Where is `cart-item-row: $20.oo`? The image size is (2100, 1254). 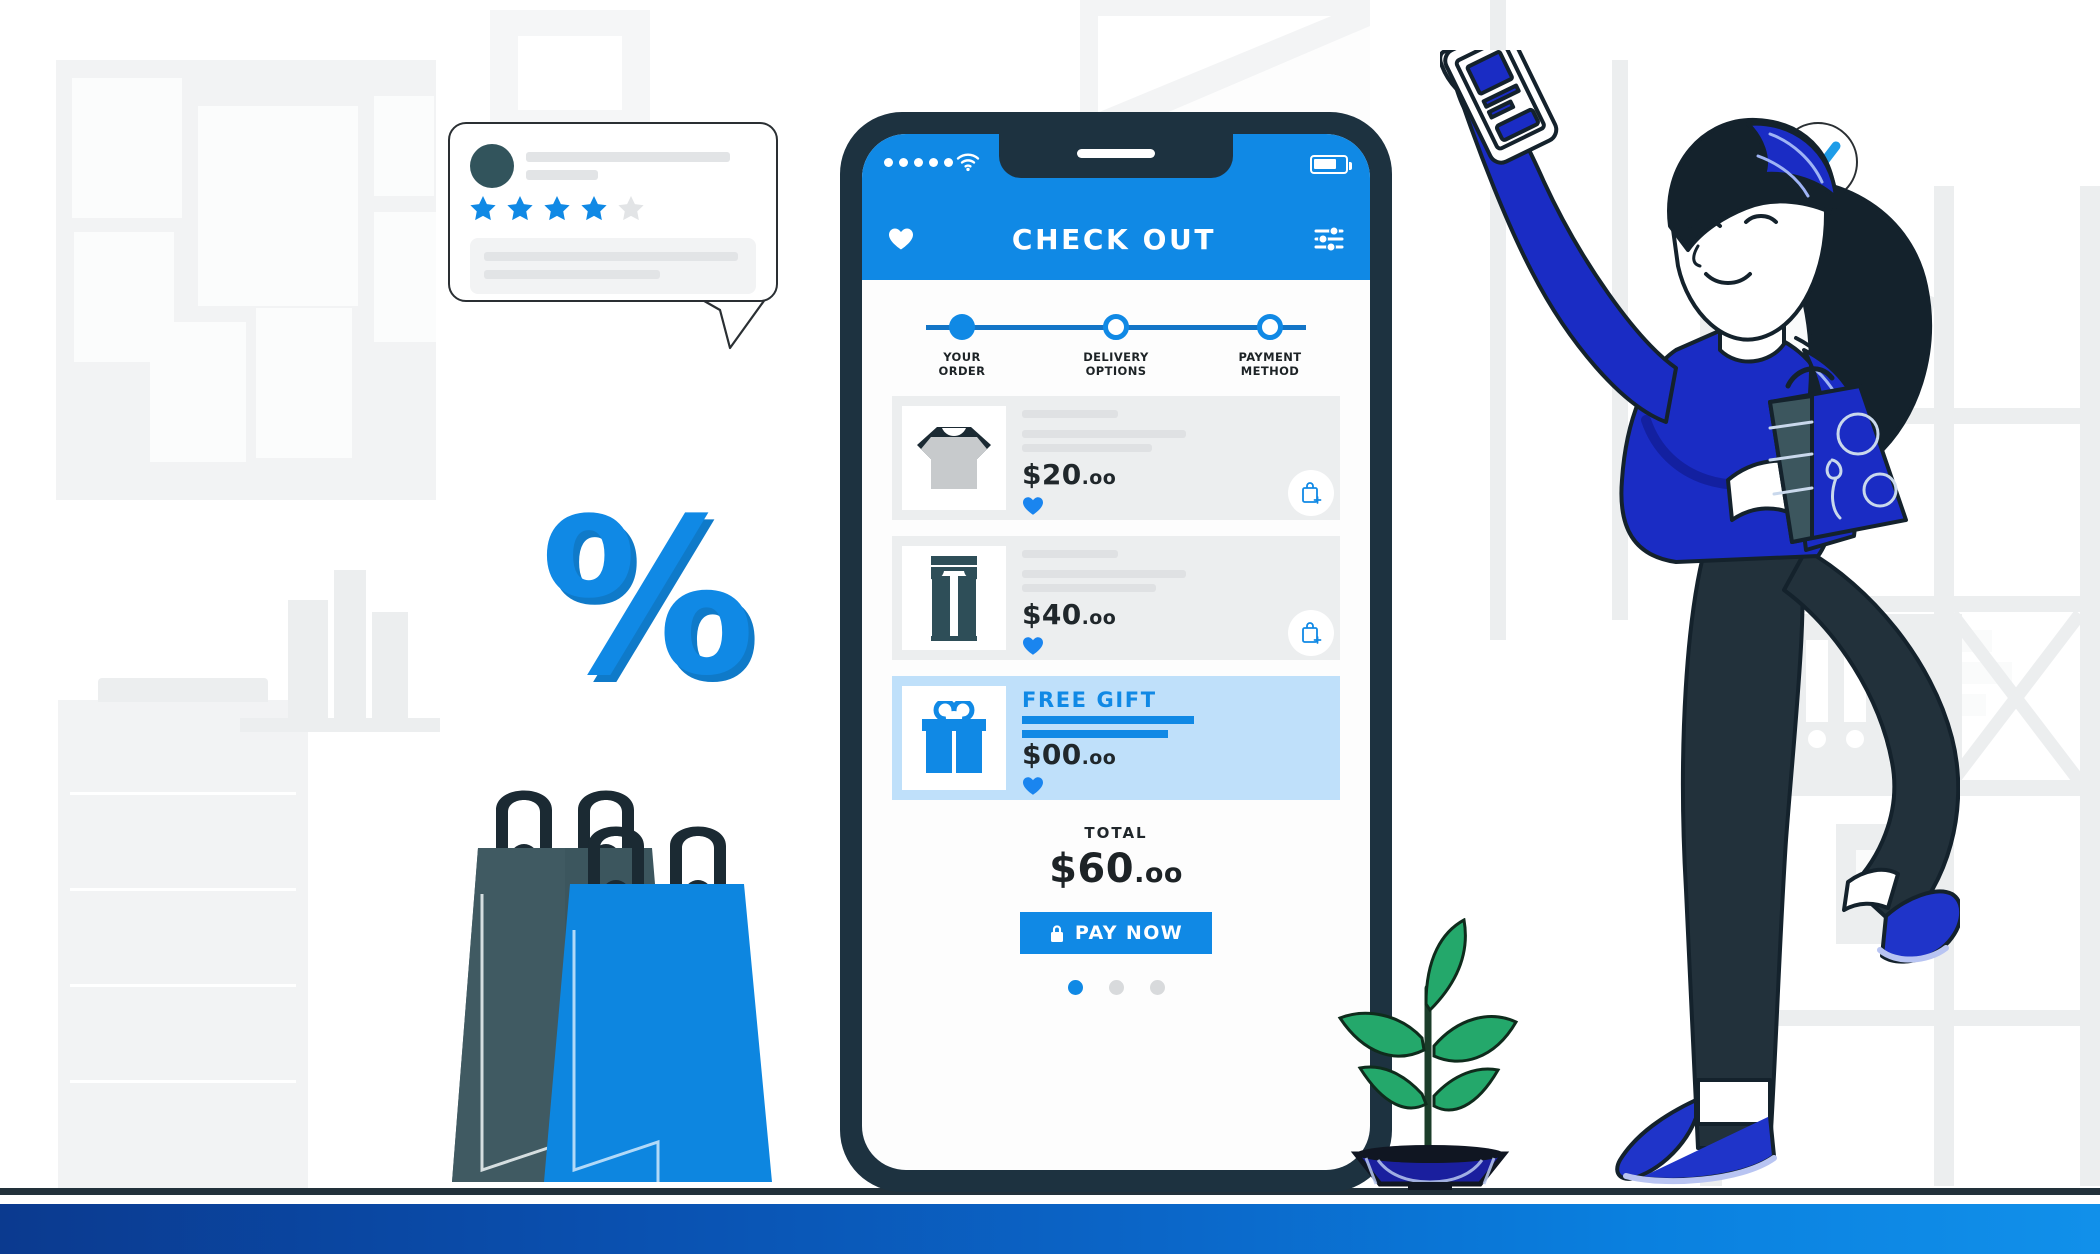 cart-item-row: $20.oo is located at coordinates (1116, 458).